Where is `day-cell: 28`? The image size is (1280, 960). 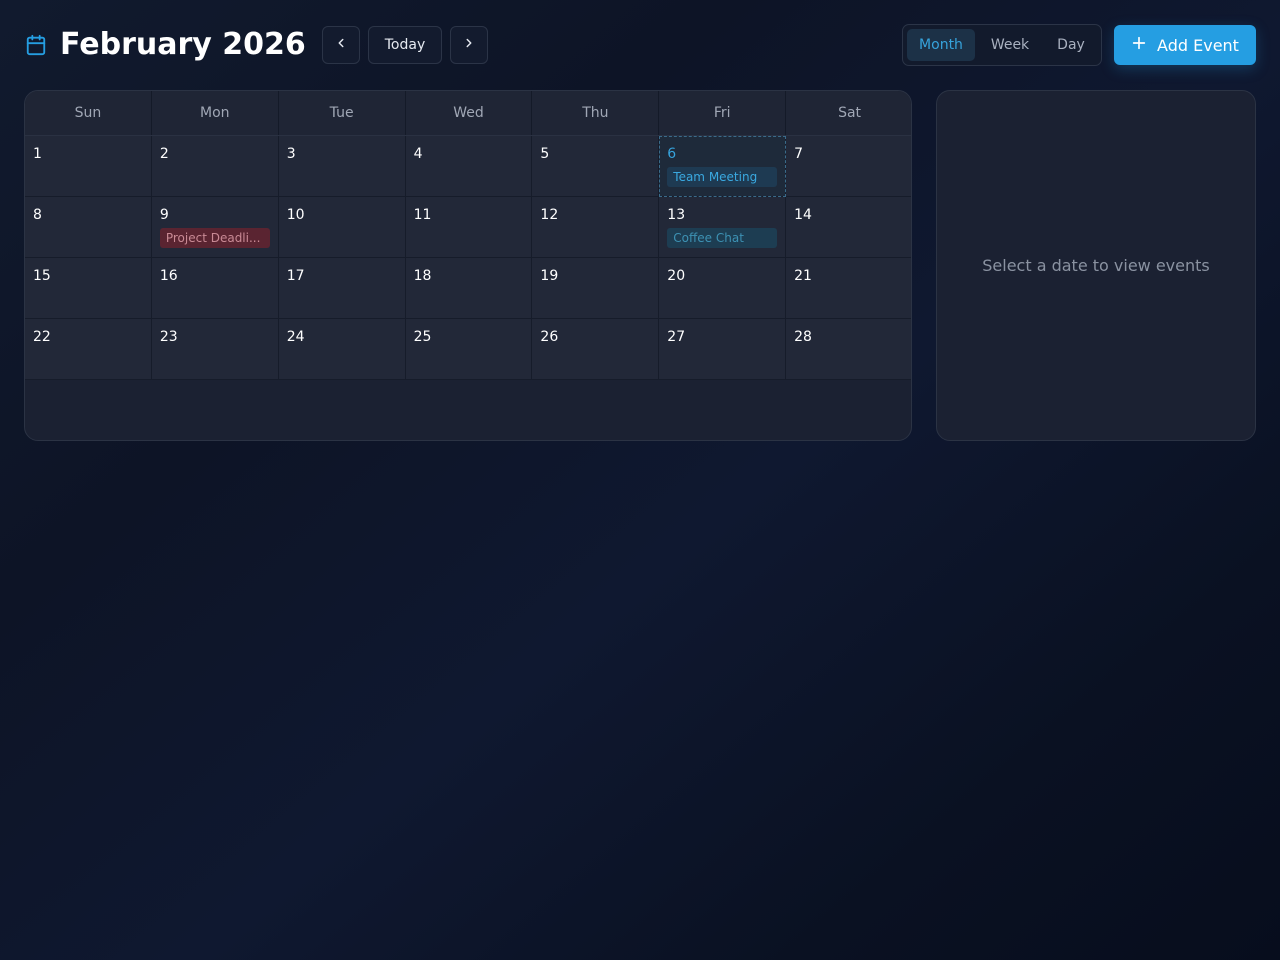
day-cell: 28 is located at coordinates (848, 349).